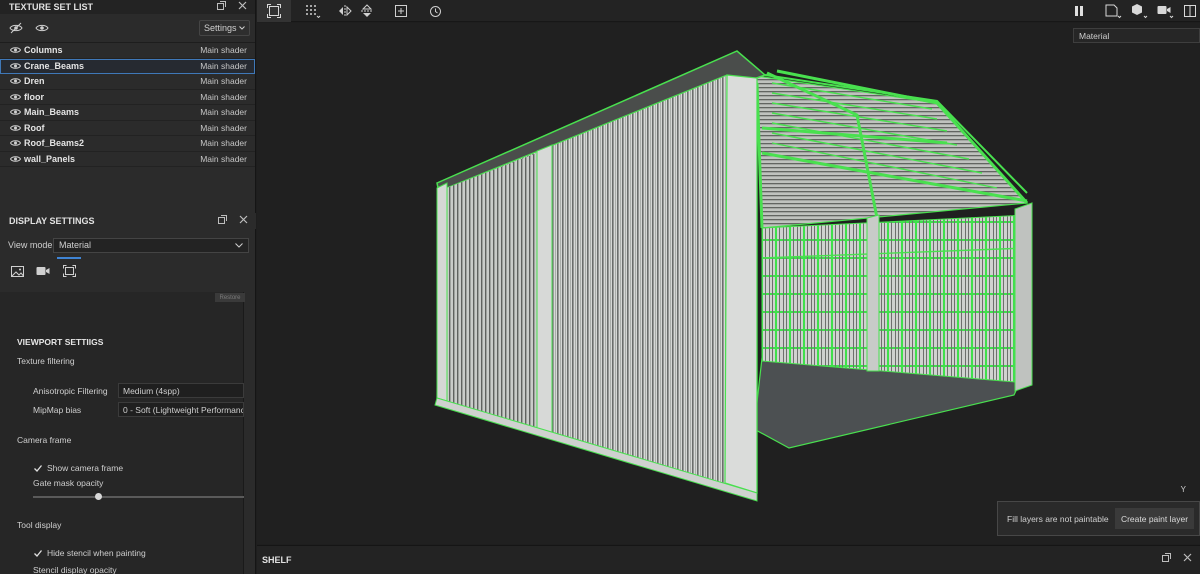 Image resolution: width=1200 pixels, height=574 pixels. Describe the element at coordinates (127, 51) in the screenshot. I see `texture-set-row: Columns Main shader` at that location.